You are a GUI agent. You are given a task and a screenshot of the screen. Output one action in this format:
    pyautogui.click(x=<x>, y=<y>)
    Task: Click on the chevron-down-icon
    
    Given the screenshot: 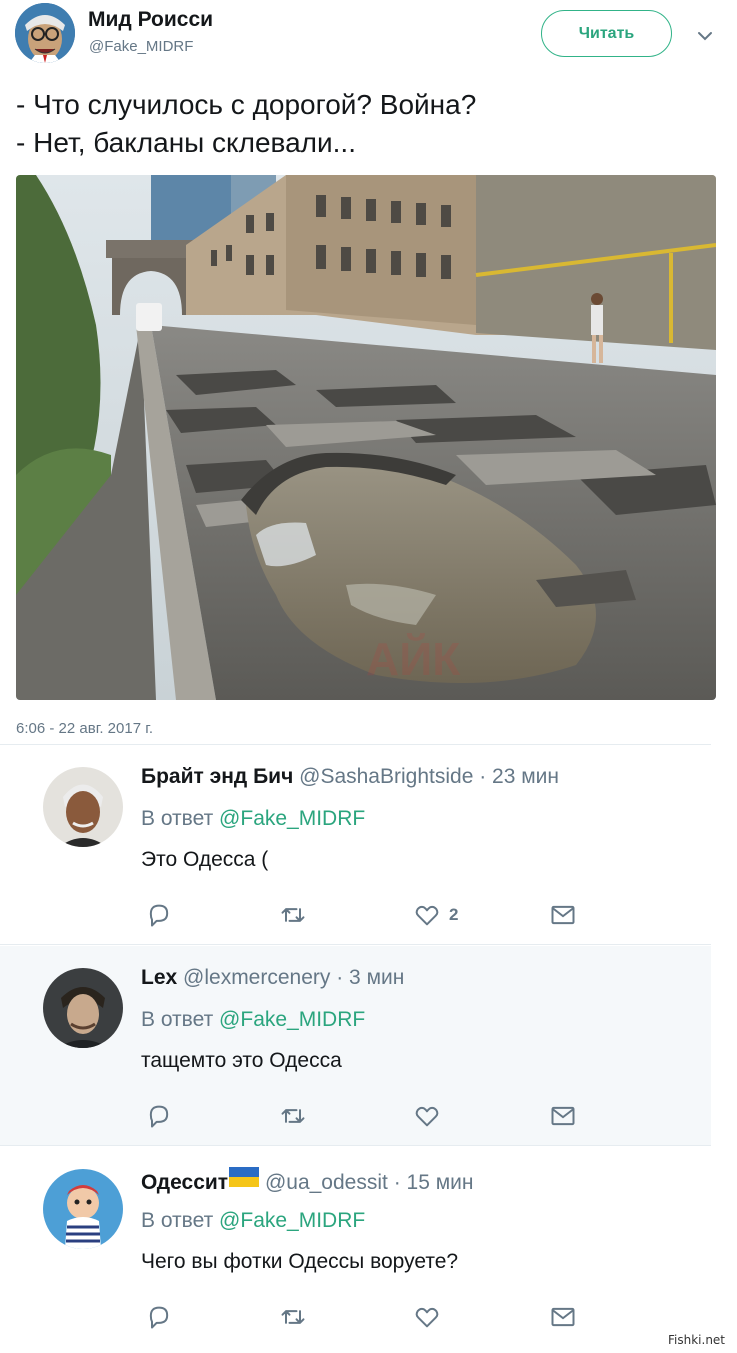 What is the action you would take?
    pyautogui.click(x=705, y=36)
    